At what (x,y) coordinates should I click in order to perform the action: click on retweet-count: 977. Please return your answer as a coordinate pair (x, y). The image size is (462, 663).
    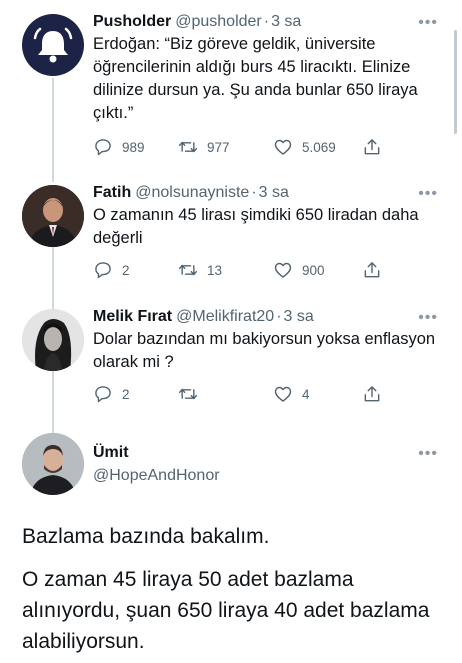
    Looking at the image, I should click on (218, 147).